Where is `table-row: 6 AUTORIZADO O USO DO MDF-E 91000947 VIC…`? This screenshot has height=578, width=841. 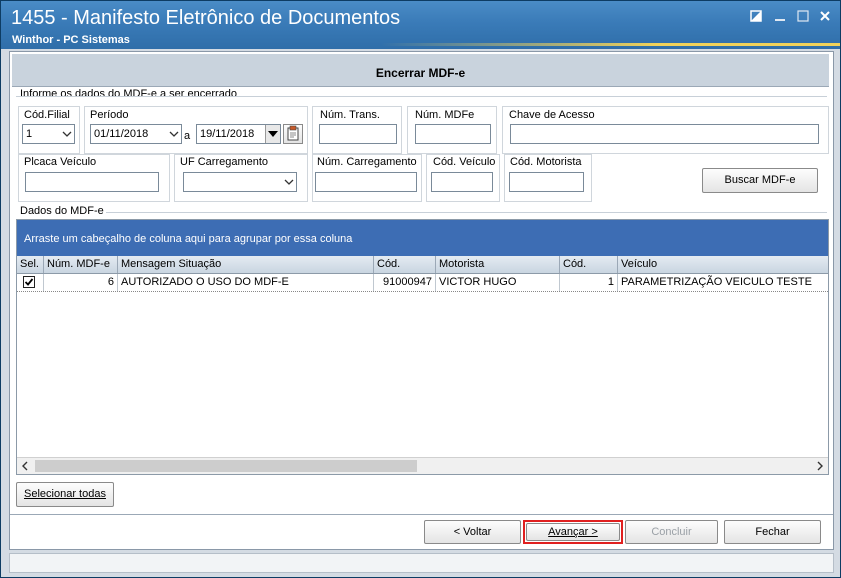 table-row: 6 AUTORIZADO O USO DO MDF-E 91000947 VIC… is located at coordinates (422, 283).